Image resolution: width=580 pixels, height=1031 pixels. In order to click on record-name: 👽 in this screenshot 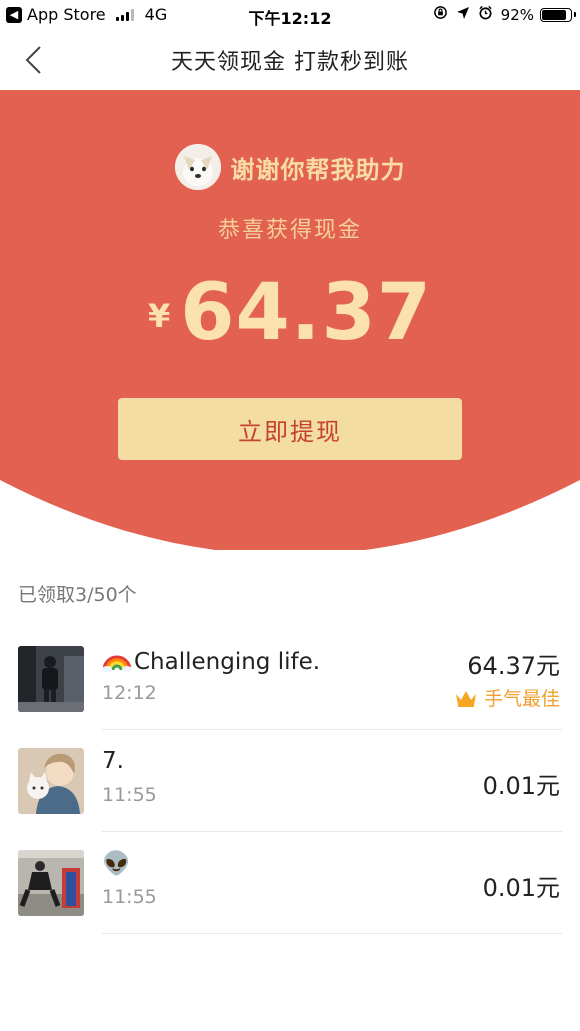, I will do `click(116, 863)`.